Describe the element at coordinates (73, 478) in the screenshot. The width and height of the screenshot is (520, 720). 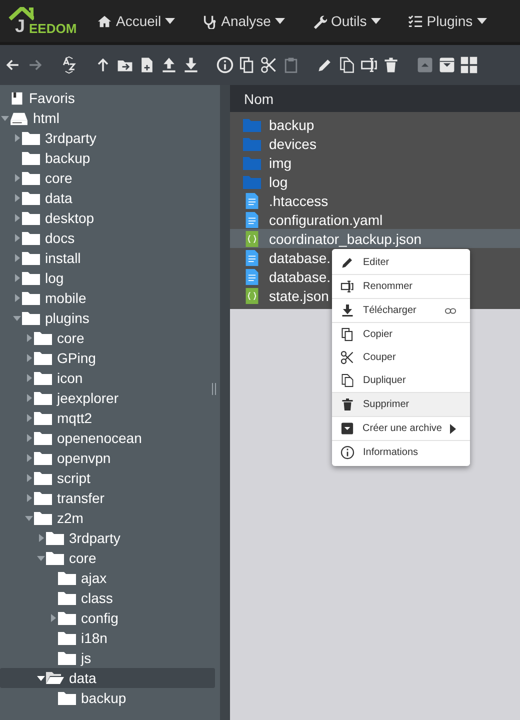
I see `tree-label: script` at that location.